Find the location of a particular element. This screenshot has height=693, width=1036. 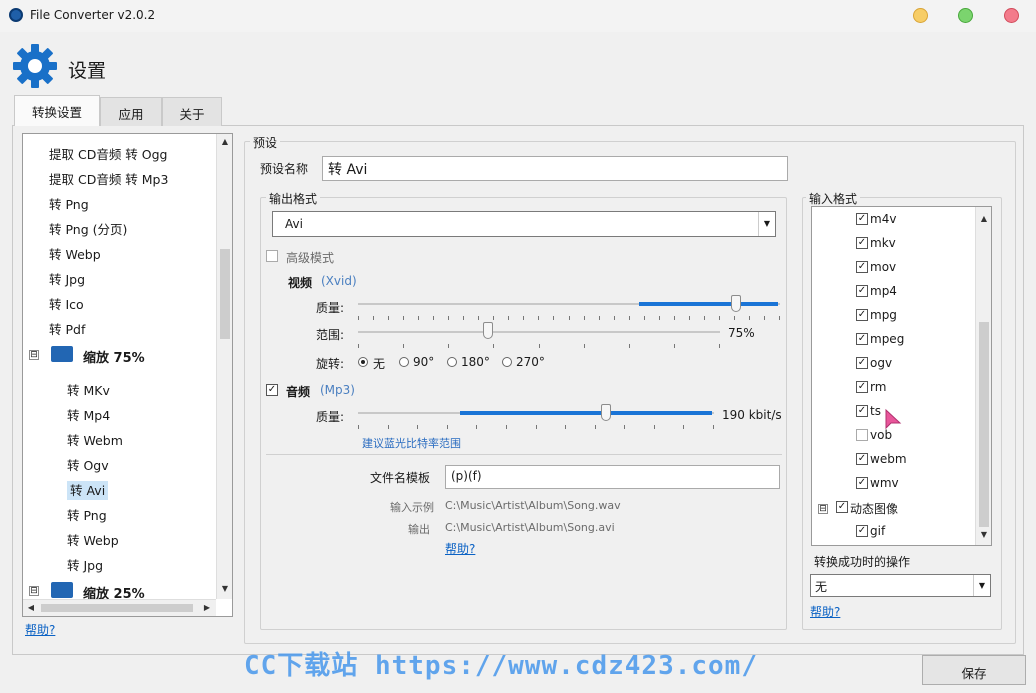

preset-item: 转 Webm is located at coordinates (119, 437).